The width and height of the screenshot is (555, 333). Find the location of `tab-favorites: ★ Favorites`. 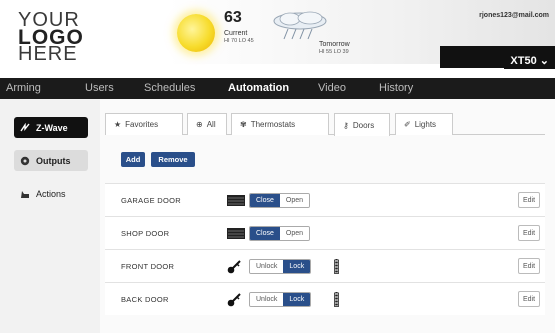

tab-favorites: ★ Favorites is located at coordinates (144, 124).